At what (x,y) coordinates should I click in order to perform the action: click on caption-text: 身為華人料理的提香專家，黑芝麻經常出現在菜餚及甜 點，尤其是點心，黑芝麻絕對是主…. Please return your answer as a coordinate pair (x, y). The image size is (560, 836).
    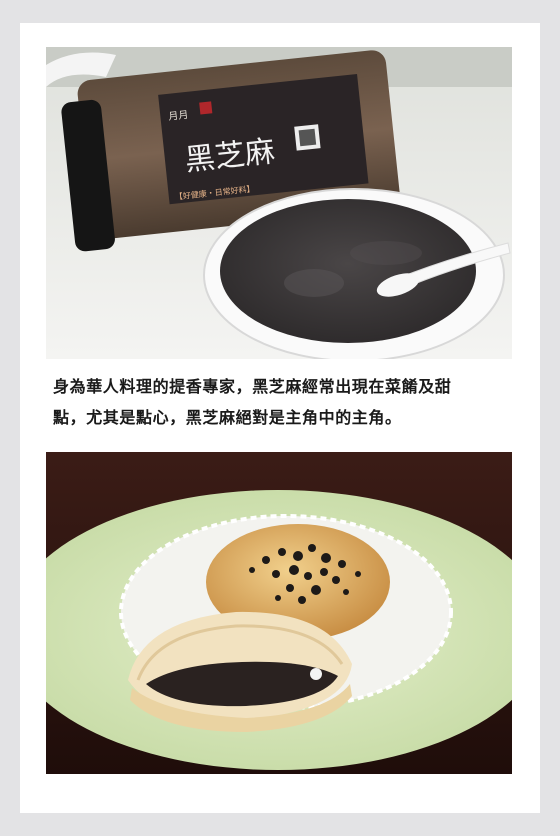
    Looking at the image, I should click on (283, 402).